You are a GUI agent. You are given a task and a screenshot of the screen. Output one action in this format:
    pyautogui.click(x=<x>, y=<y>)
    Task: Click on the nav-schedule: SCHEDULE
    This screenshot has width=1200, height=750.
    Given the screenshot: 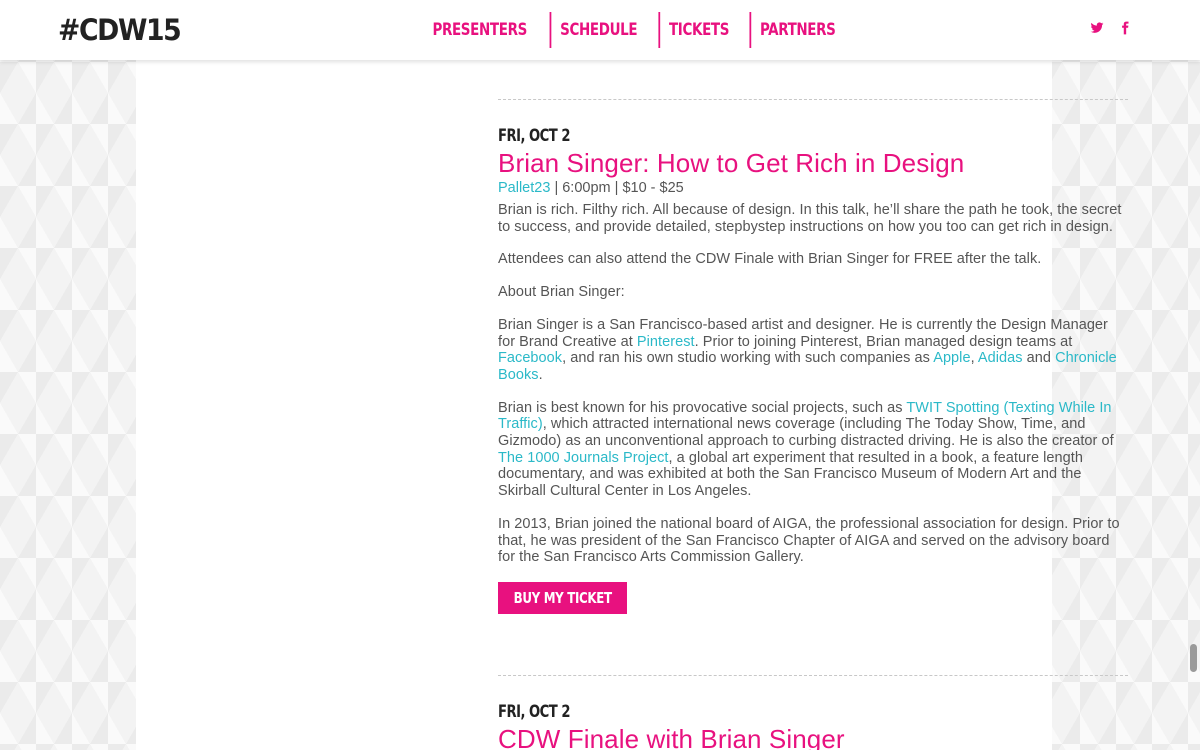 What is the action you would take?
    pyautogui.click(x=597, y=30)
    